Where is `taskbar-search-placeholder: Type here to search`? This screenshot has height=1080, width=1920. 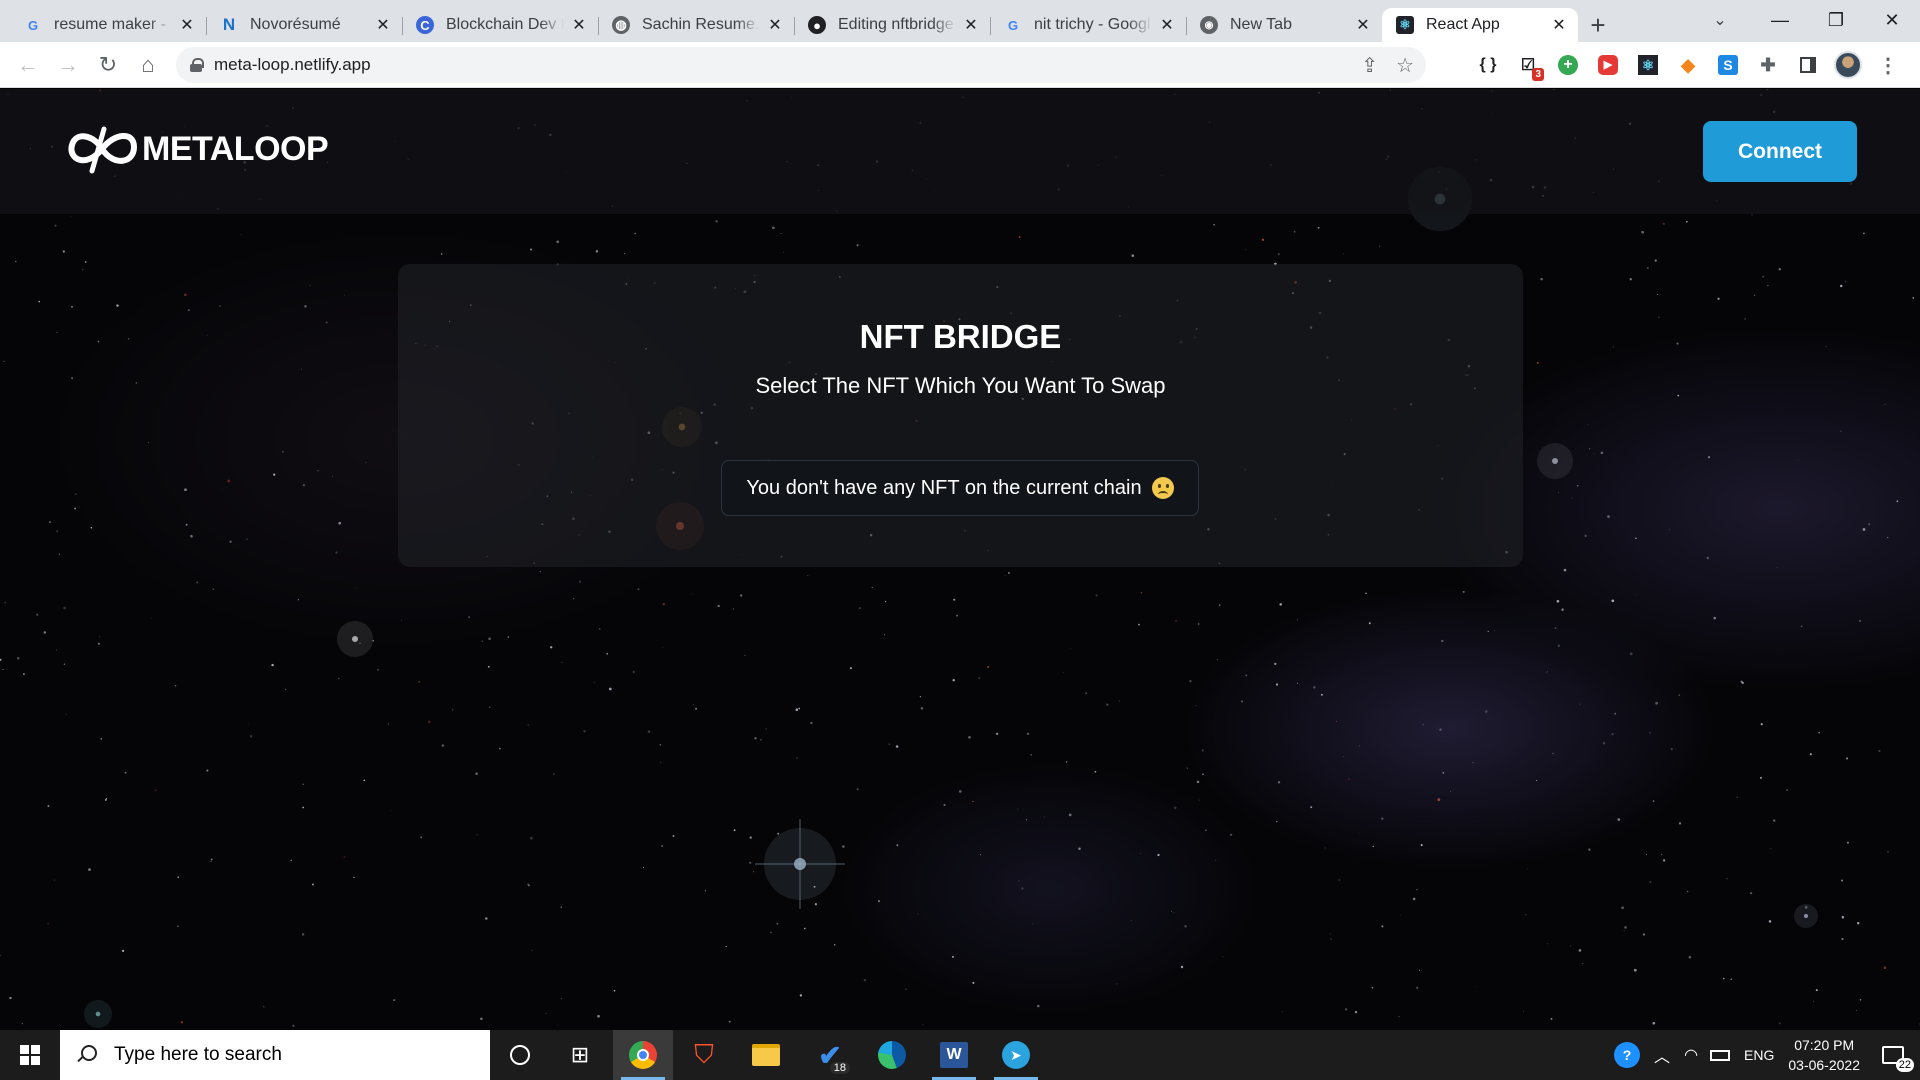 taskbar-search-placeholder: Type here to search is located at coordinates (198, 1054).